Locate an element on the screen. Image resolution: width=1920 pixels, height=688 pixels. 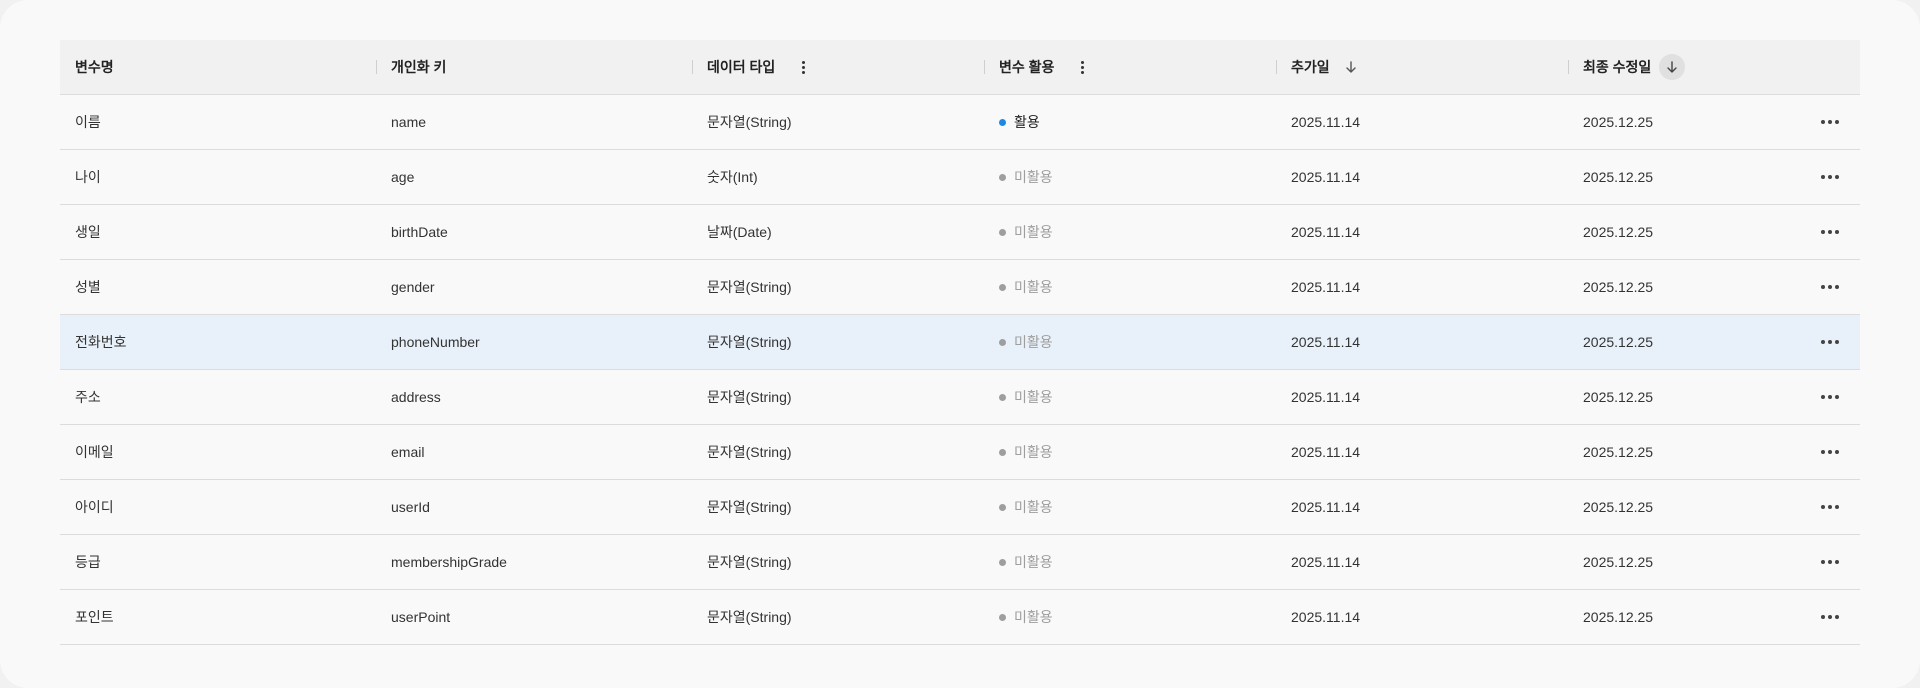
table-row: 나이 age 숫자(Int) 미활용 2025.11.14 2025.12.25 is located at coordinates (960, 177).